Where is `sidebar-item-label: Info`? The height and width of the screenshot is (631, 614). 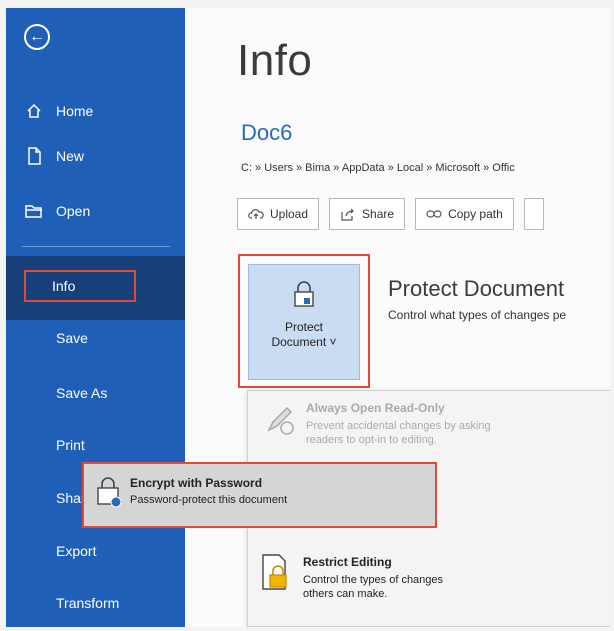
sidebar-item-label: Info is located at coordinates (64, 286).